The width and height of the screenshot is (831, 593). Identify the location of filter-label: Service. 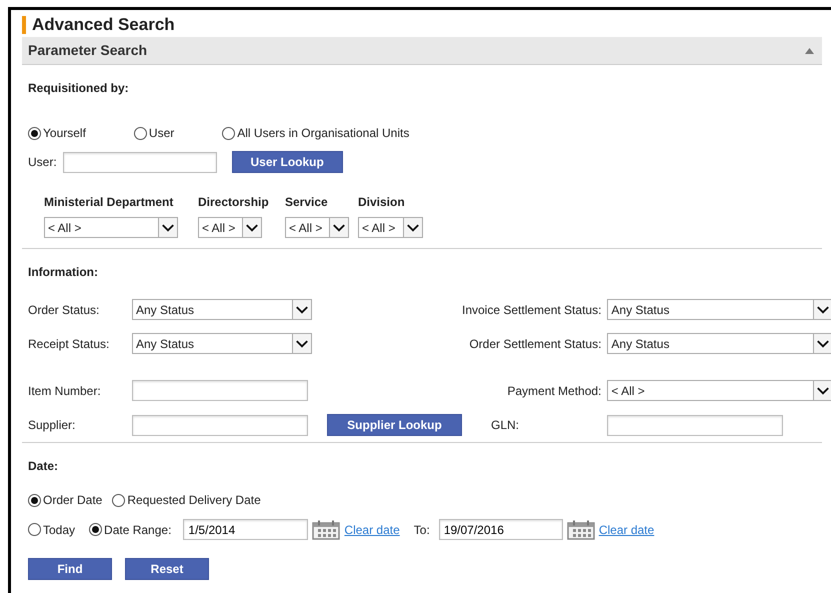
(307, 202).